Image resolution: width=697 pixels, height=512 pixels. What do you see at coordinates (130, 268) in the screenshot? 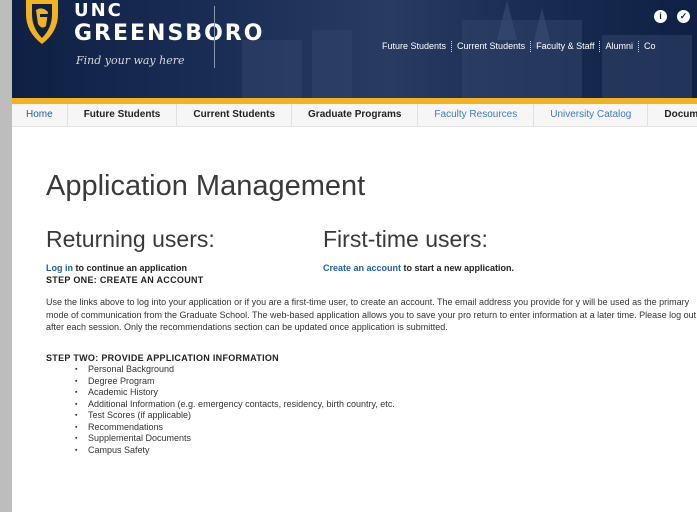
I see `login-rest-text: to continue an application` at bounding box center [130, 268].